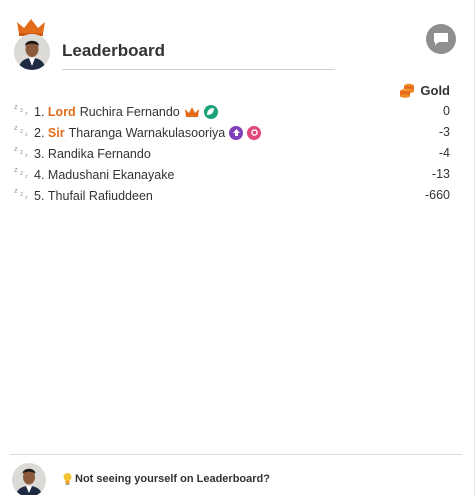 The image size is (475, 495). Describe the element at coordinates (29, 479) in the screenshot. I see `footer-avatar` at that location.